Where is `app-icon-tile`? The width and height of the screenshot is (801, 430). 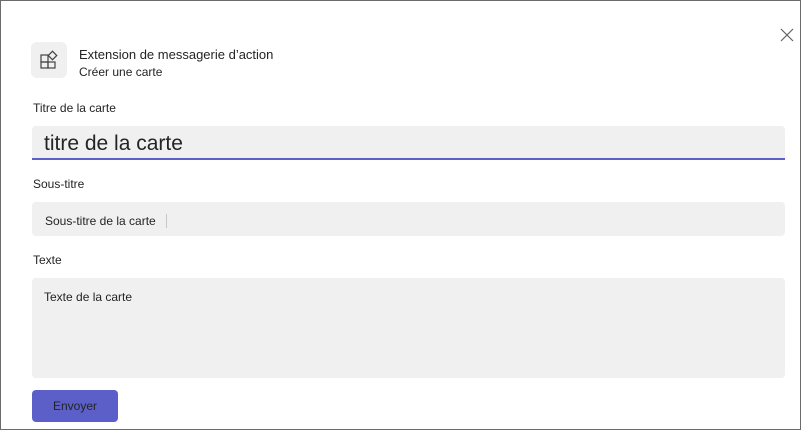 app-icon-tile is located at coordinates (49, 60).